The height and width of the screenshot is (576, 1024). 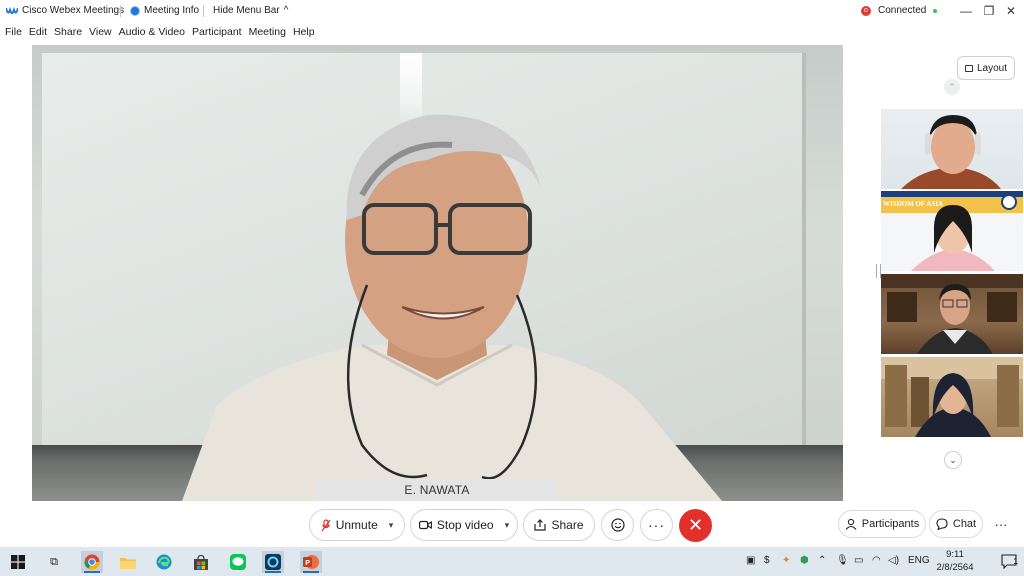 I want to click on meeting-info-button: Meeting Info, so click(x=164, y=10).